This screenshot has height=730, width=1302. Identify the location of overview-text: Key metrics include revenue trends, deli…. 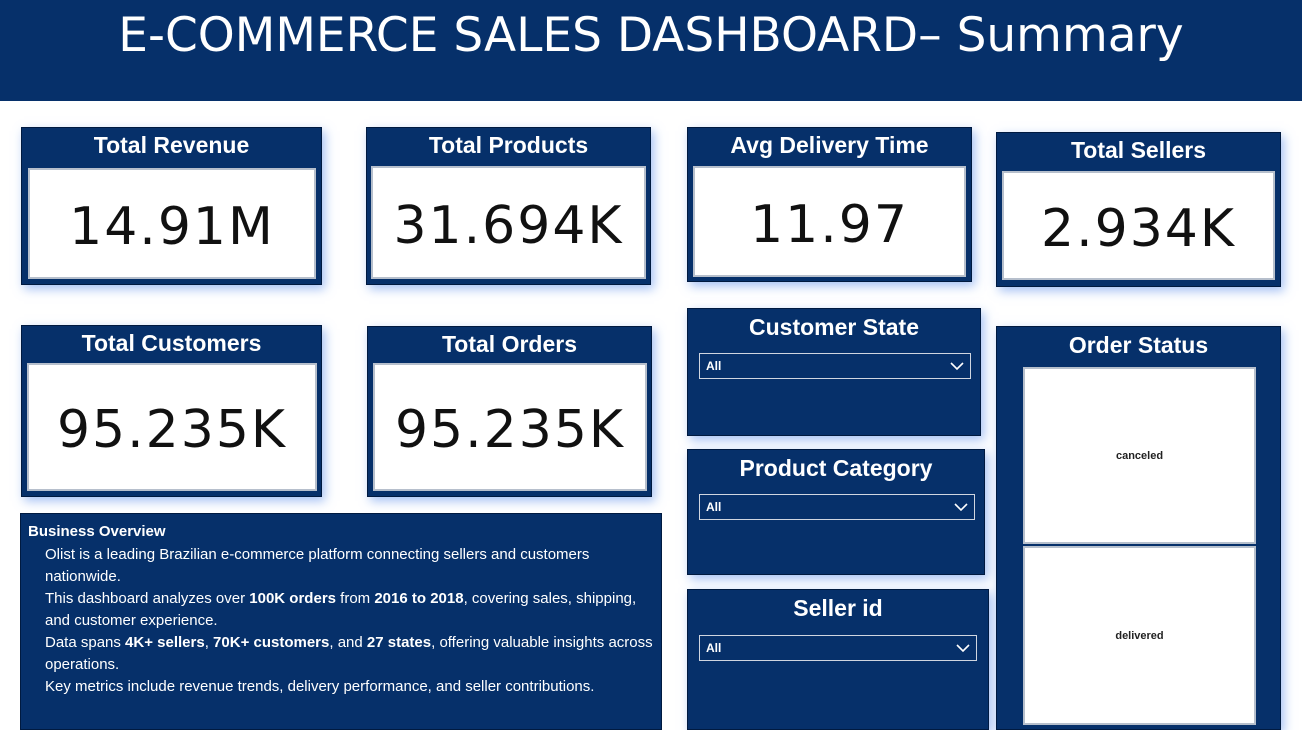
(320, 686).